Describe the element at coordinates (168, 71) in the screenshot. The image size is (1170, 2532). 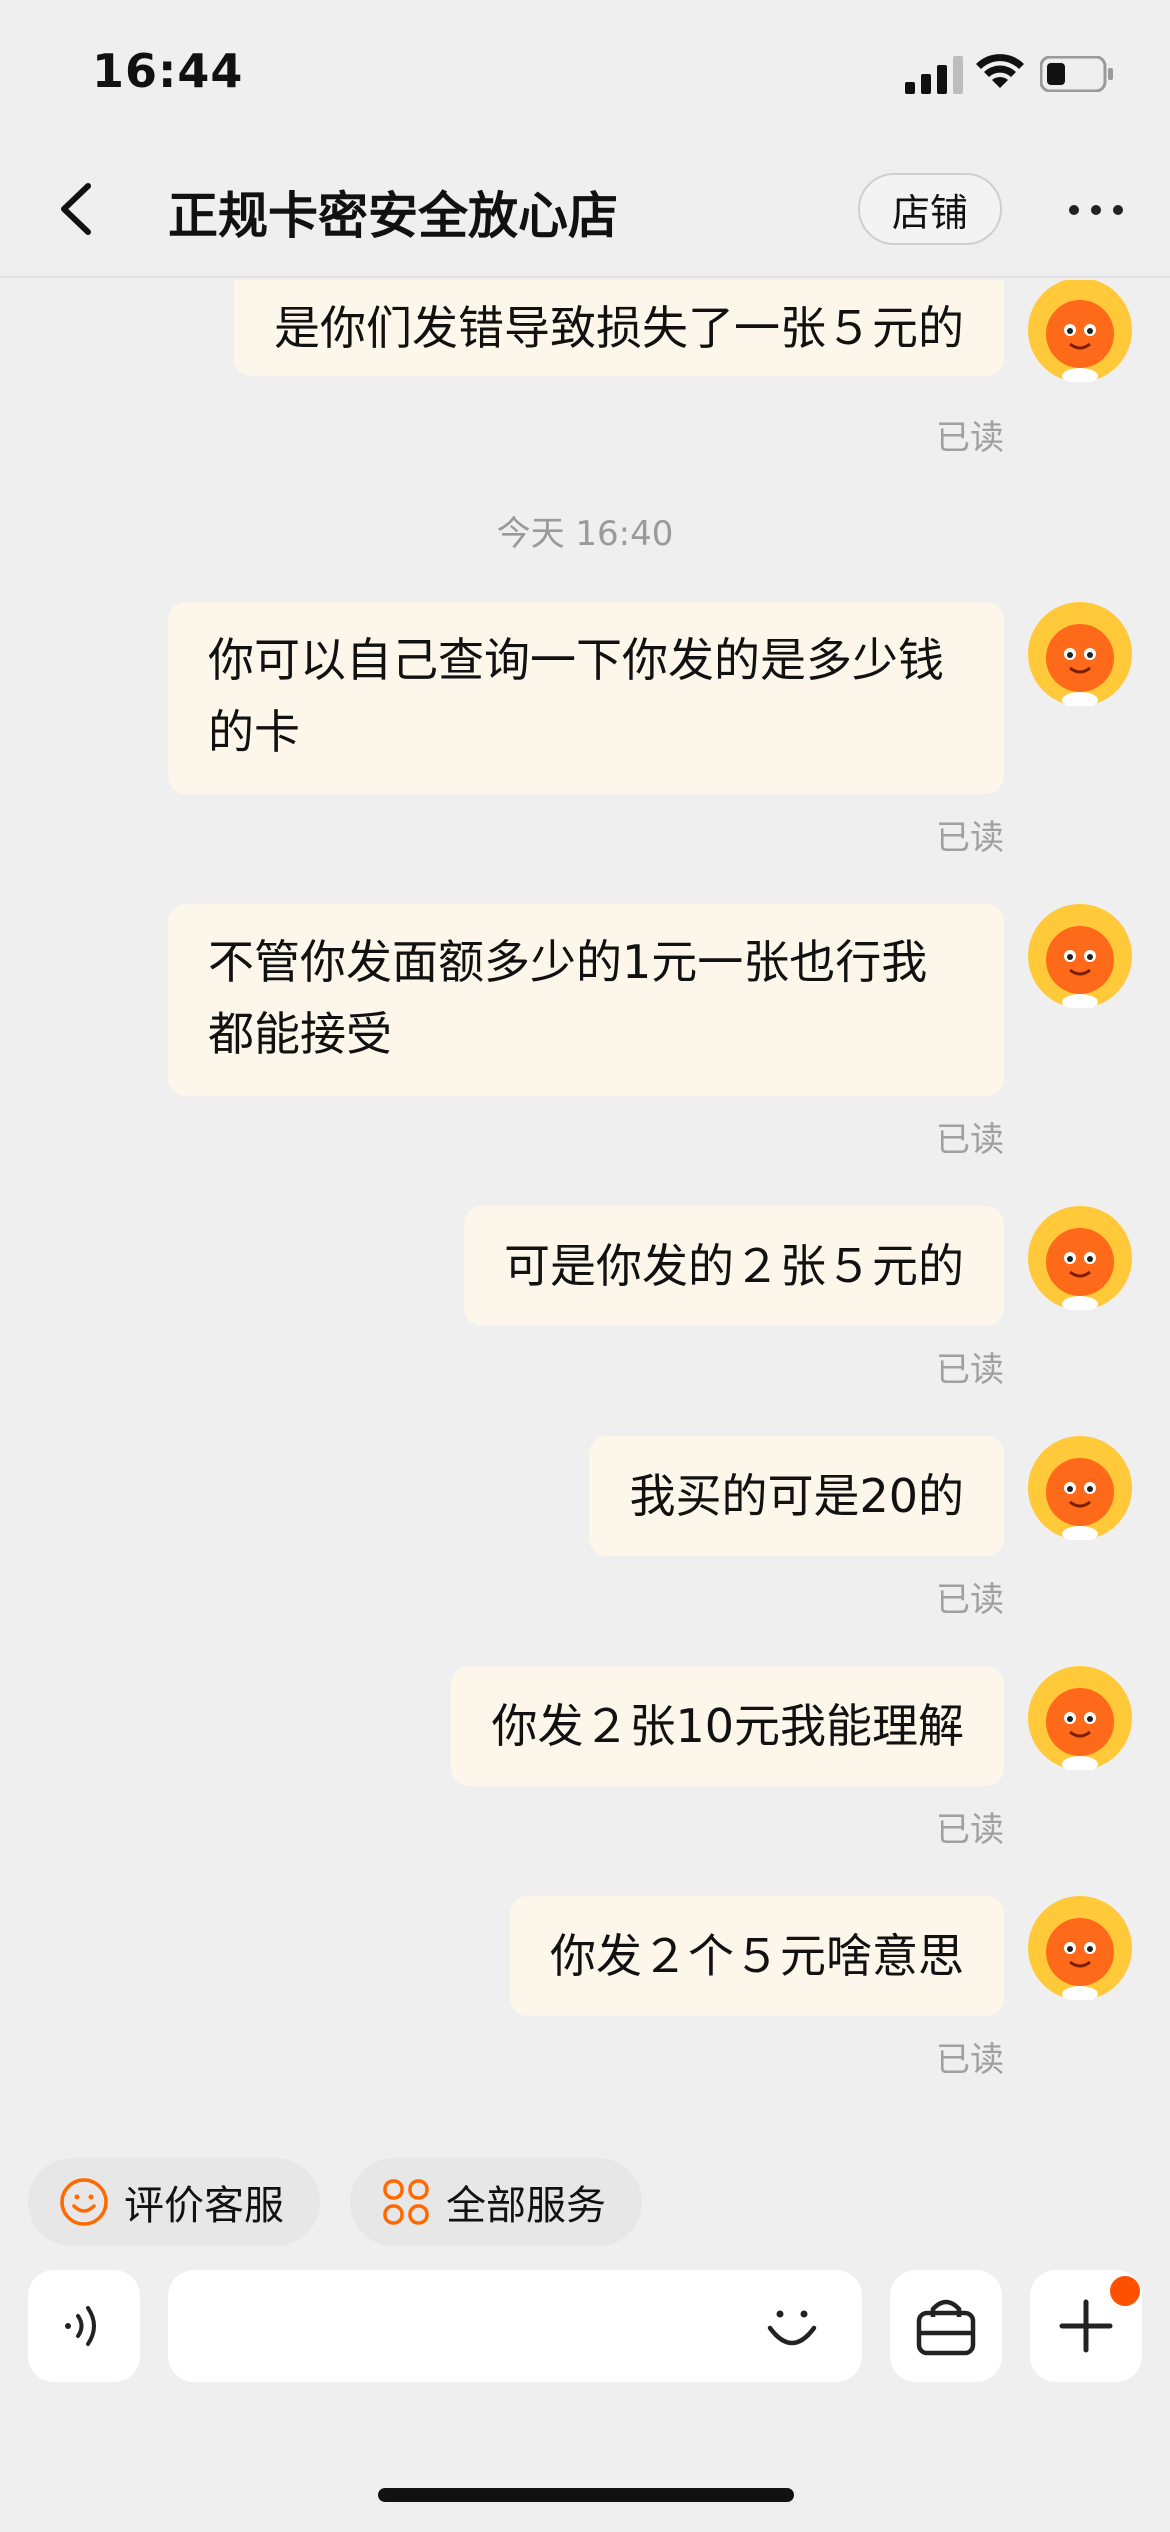
I see `status-time: 16:44` at that location.